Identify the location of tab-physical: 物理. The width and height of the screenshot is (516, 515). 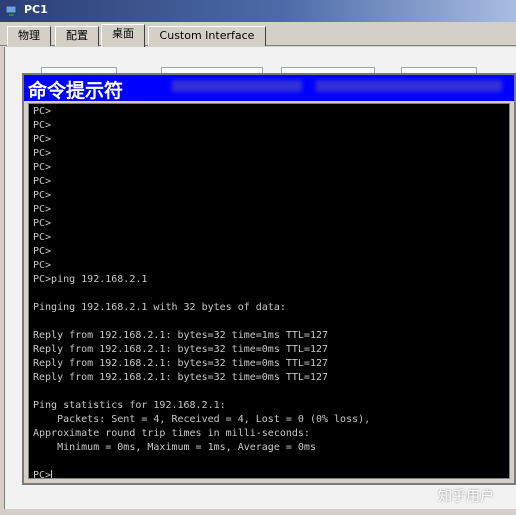
(29, 36).